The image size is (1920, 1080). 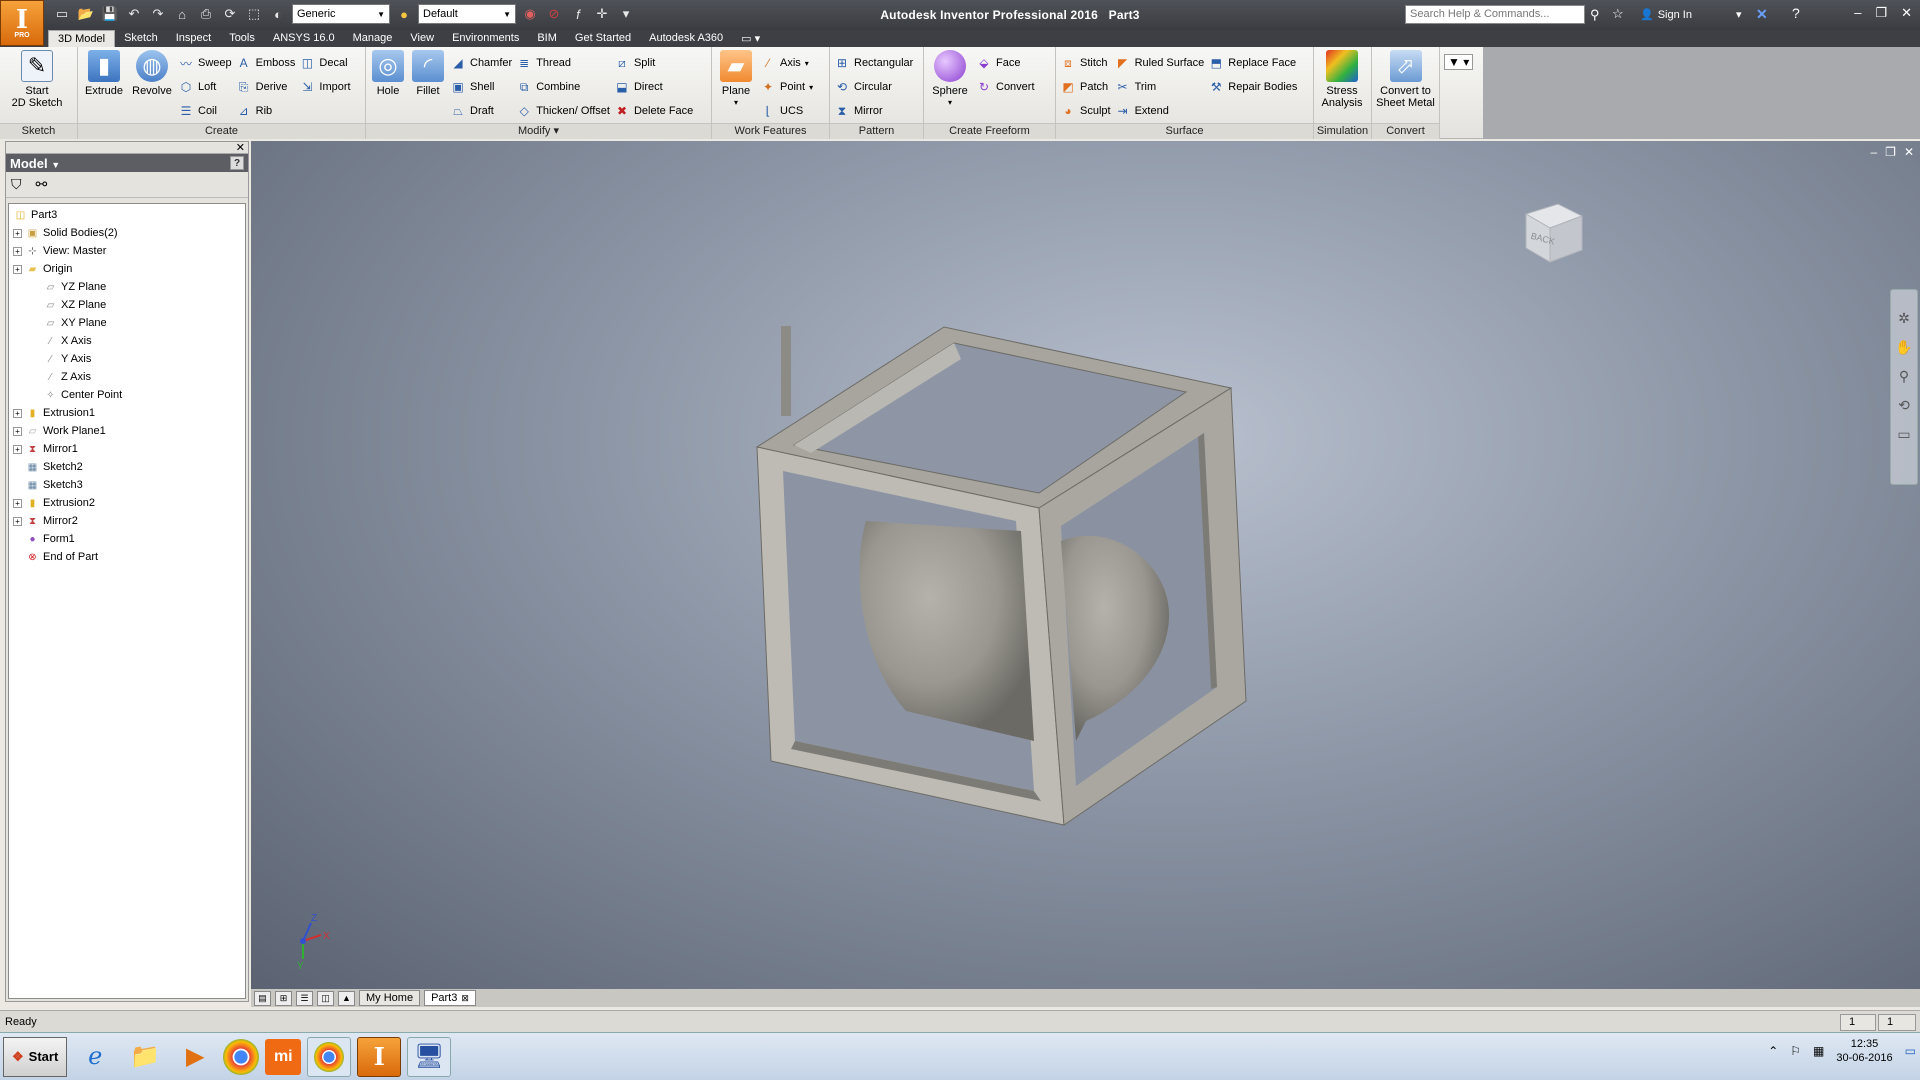 What do you see at coordinates (1085, 111) in the screenshot?
I see `sculpt-button: ◕ Sculpt` at bounding box center [1085, 111].